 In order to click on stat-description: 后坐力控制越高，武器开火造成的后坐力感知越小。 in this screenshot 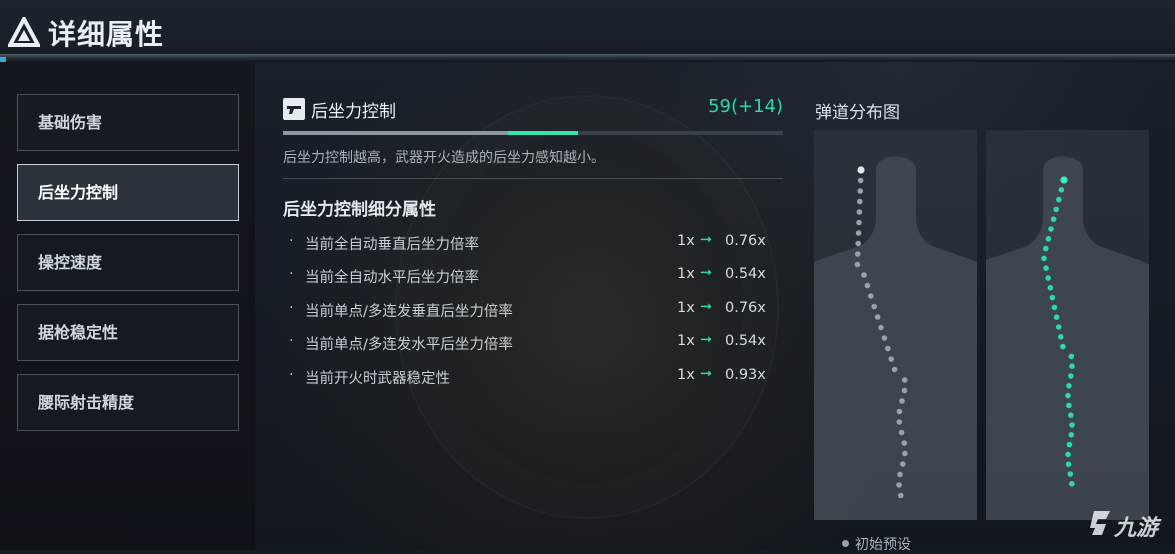, I will do `click(444, 158)`.